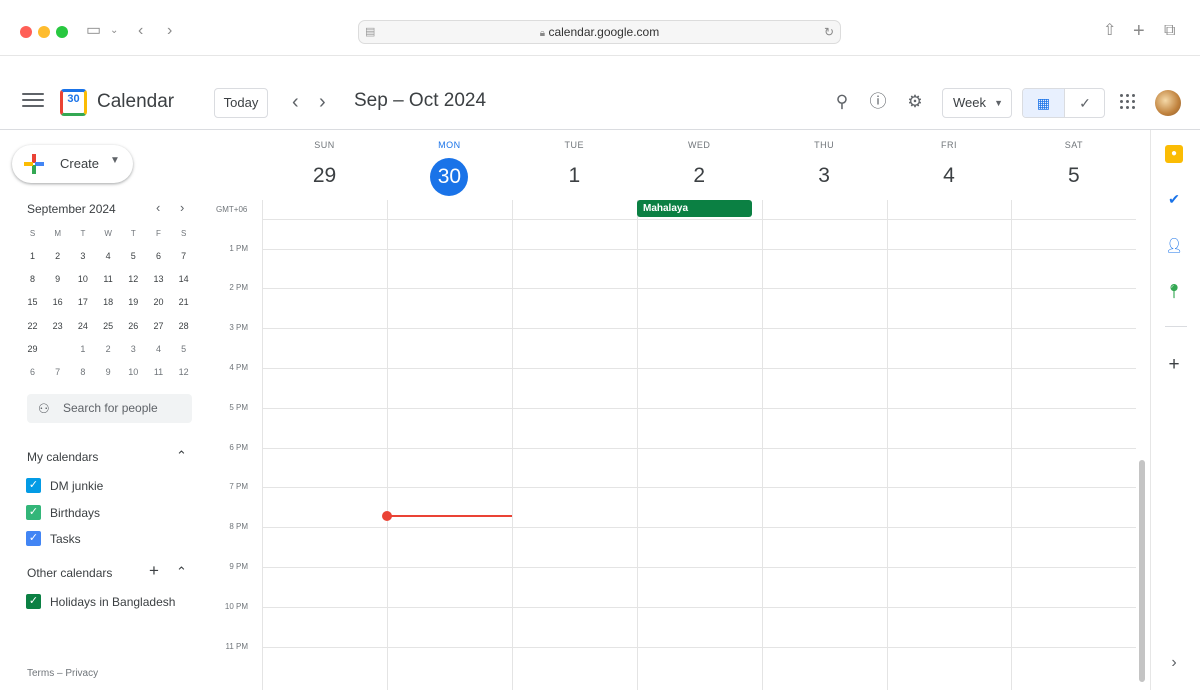 The height and width of the screenshot is (700, 1200). Describe the element at coordinates (32, 349) in the screenshot. I see `mini-day-cell: 29` at that location.